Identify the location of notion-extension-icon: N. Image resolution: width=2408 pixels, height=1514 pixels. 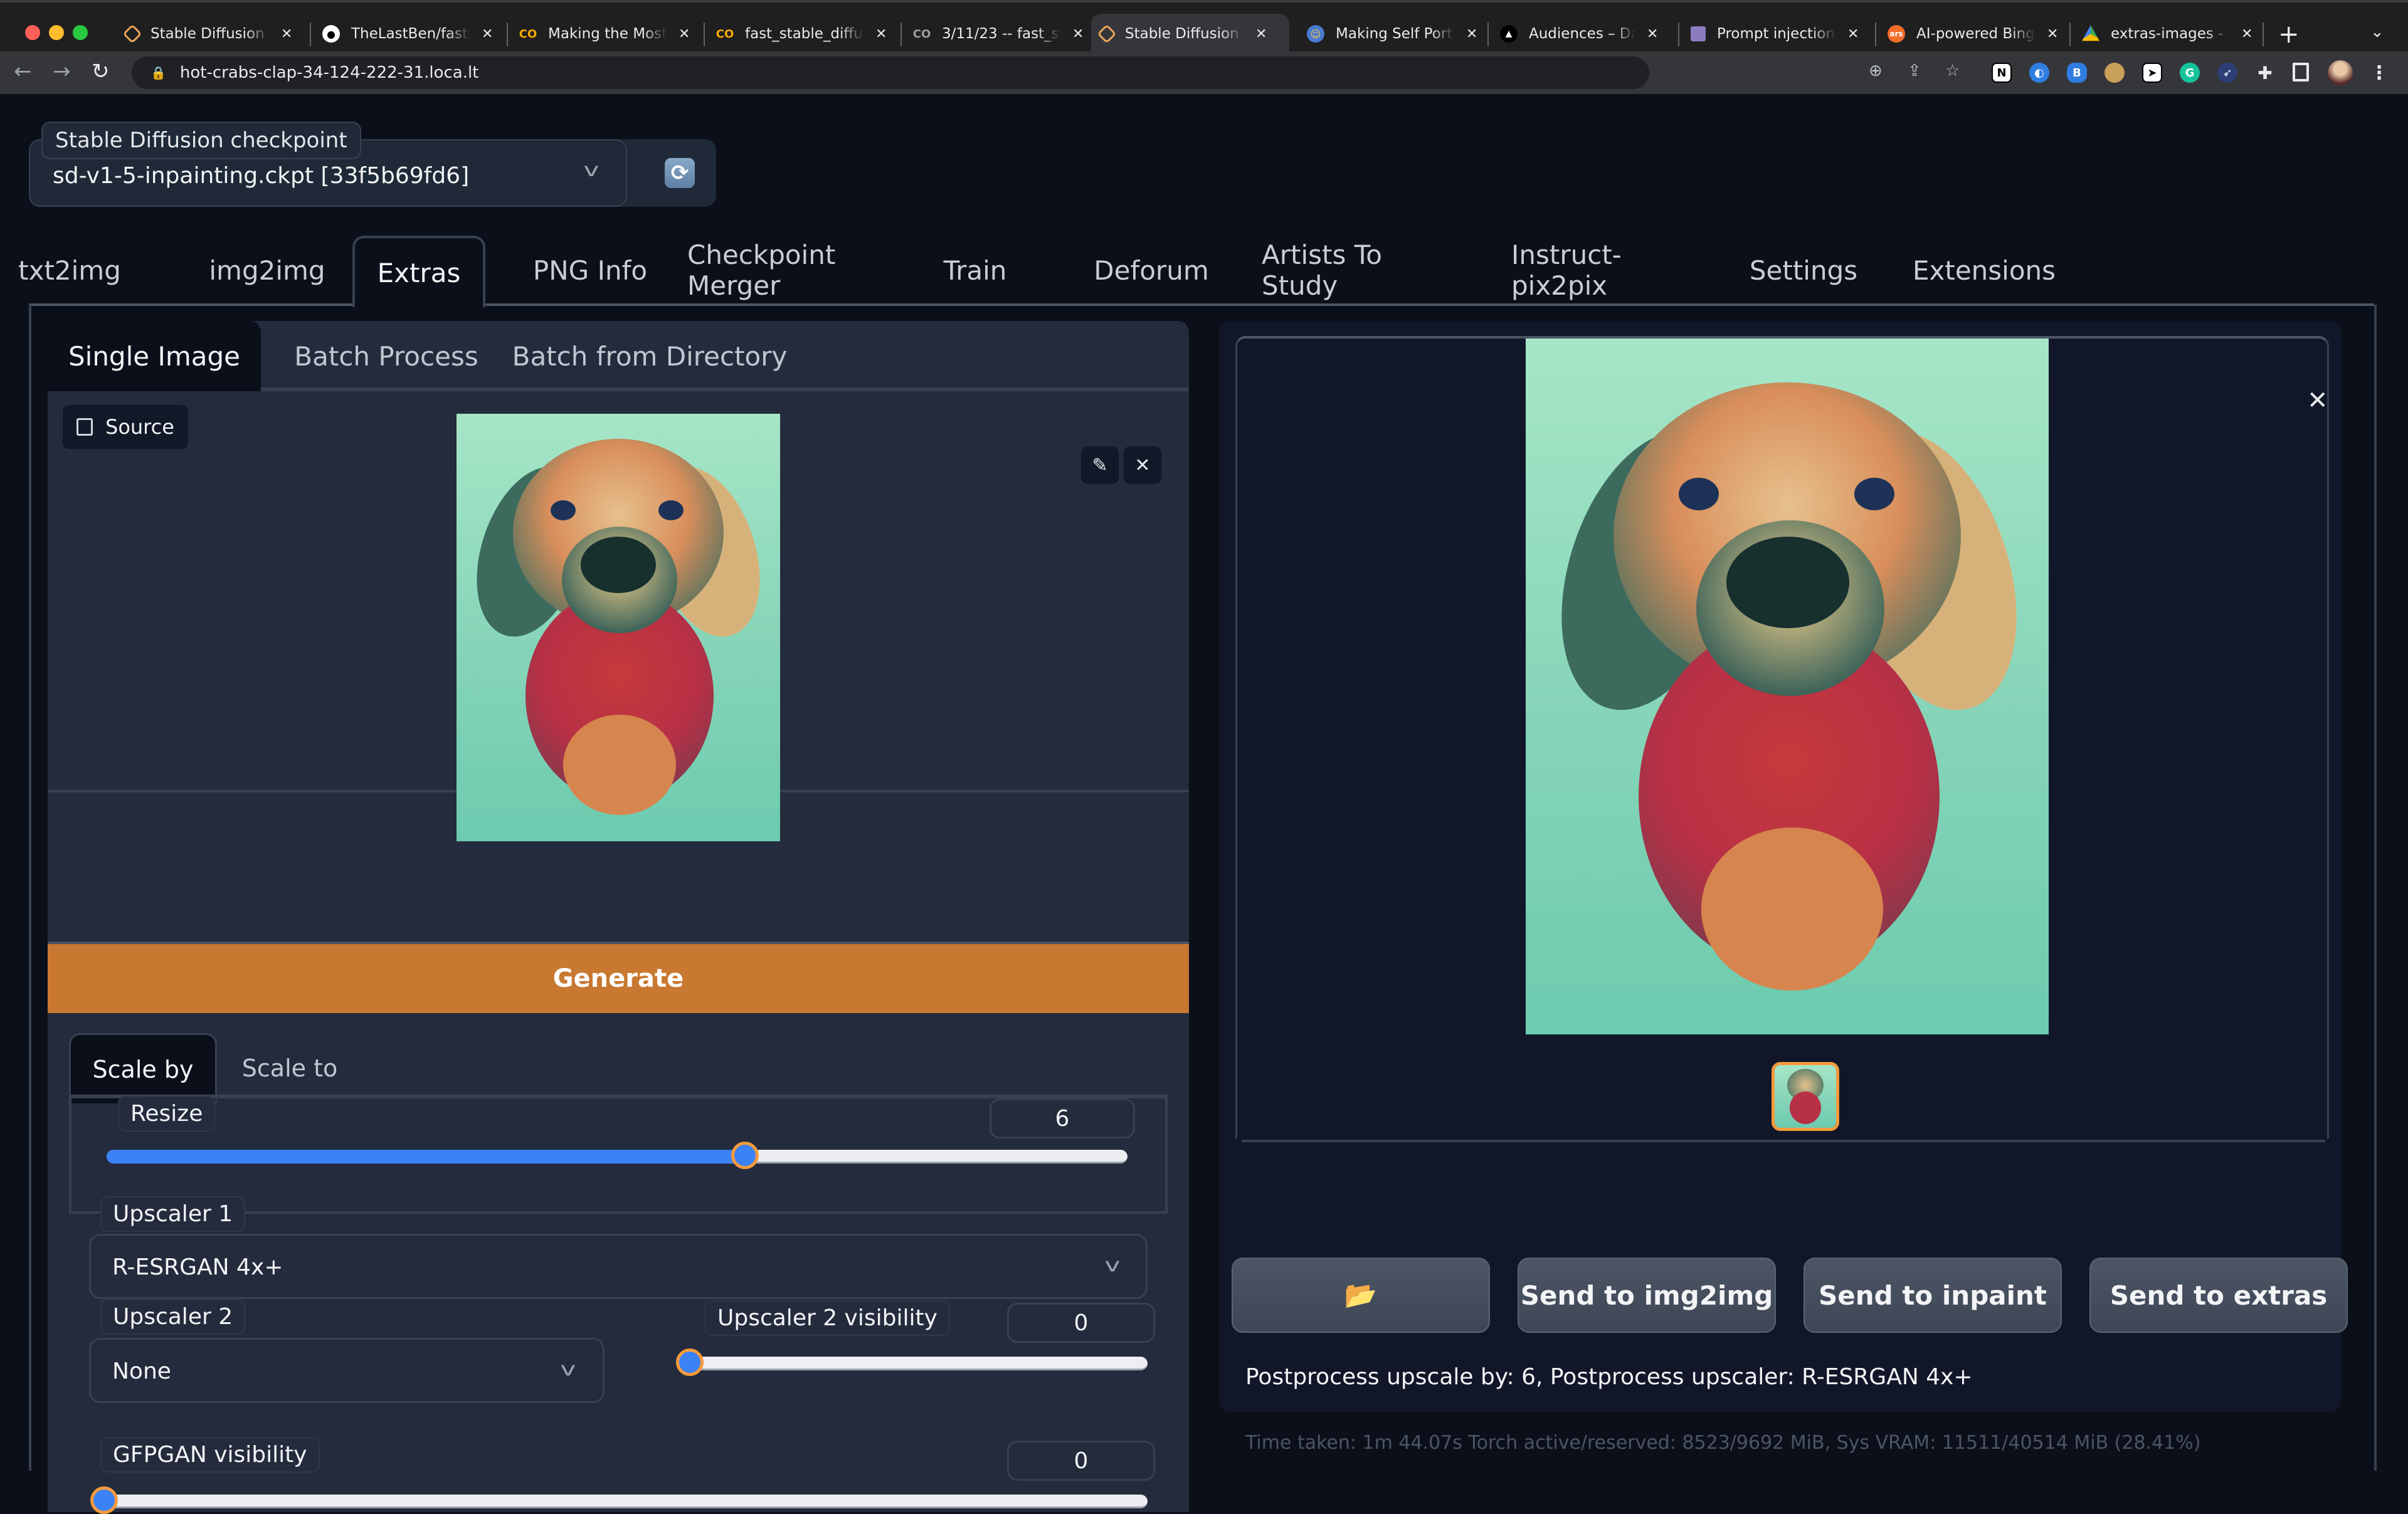
(2002, 73).